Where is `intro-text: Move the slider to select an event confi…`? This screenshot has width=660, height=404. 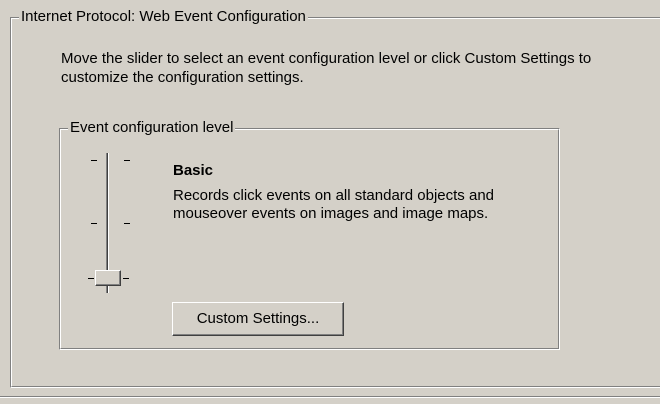 intro-text: Move the slider to select an event confi… is located at coordinates (326, 68).